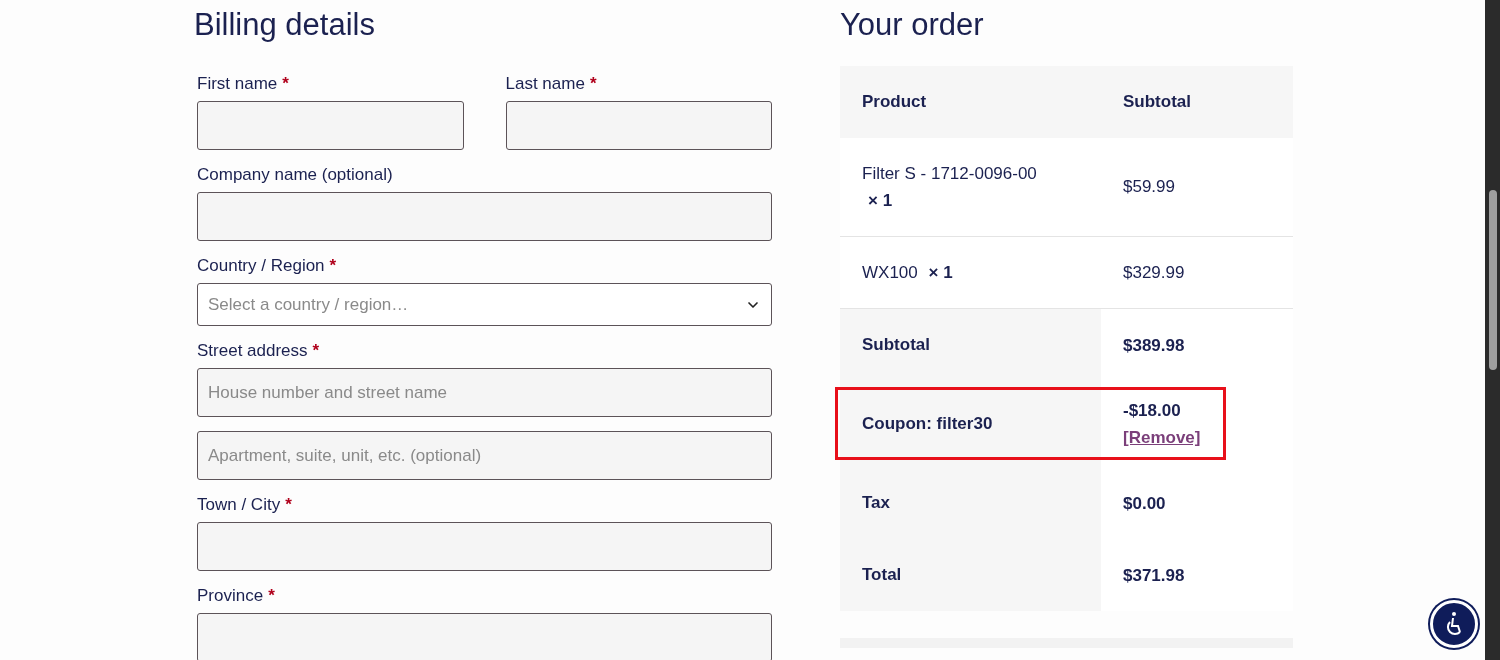 The image size is (1500, 660). I want to click on table-cell-text: $329.99, so click(1153, 272).